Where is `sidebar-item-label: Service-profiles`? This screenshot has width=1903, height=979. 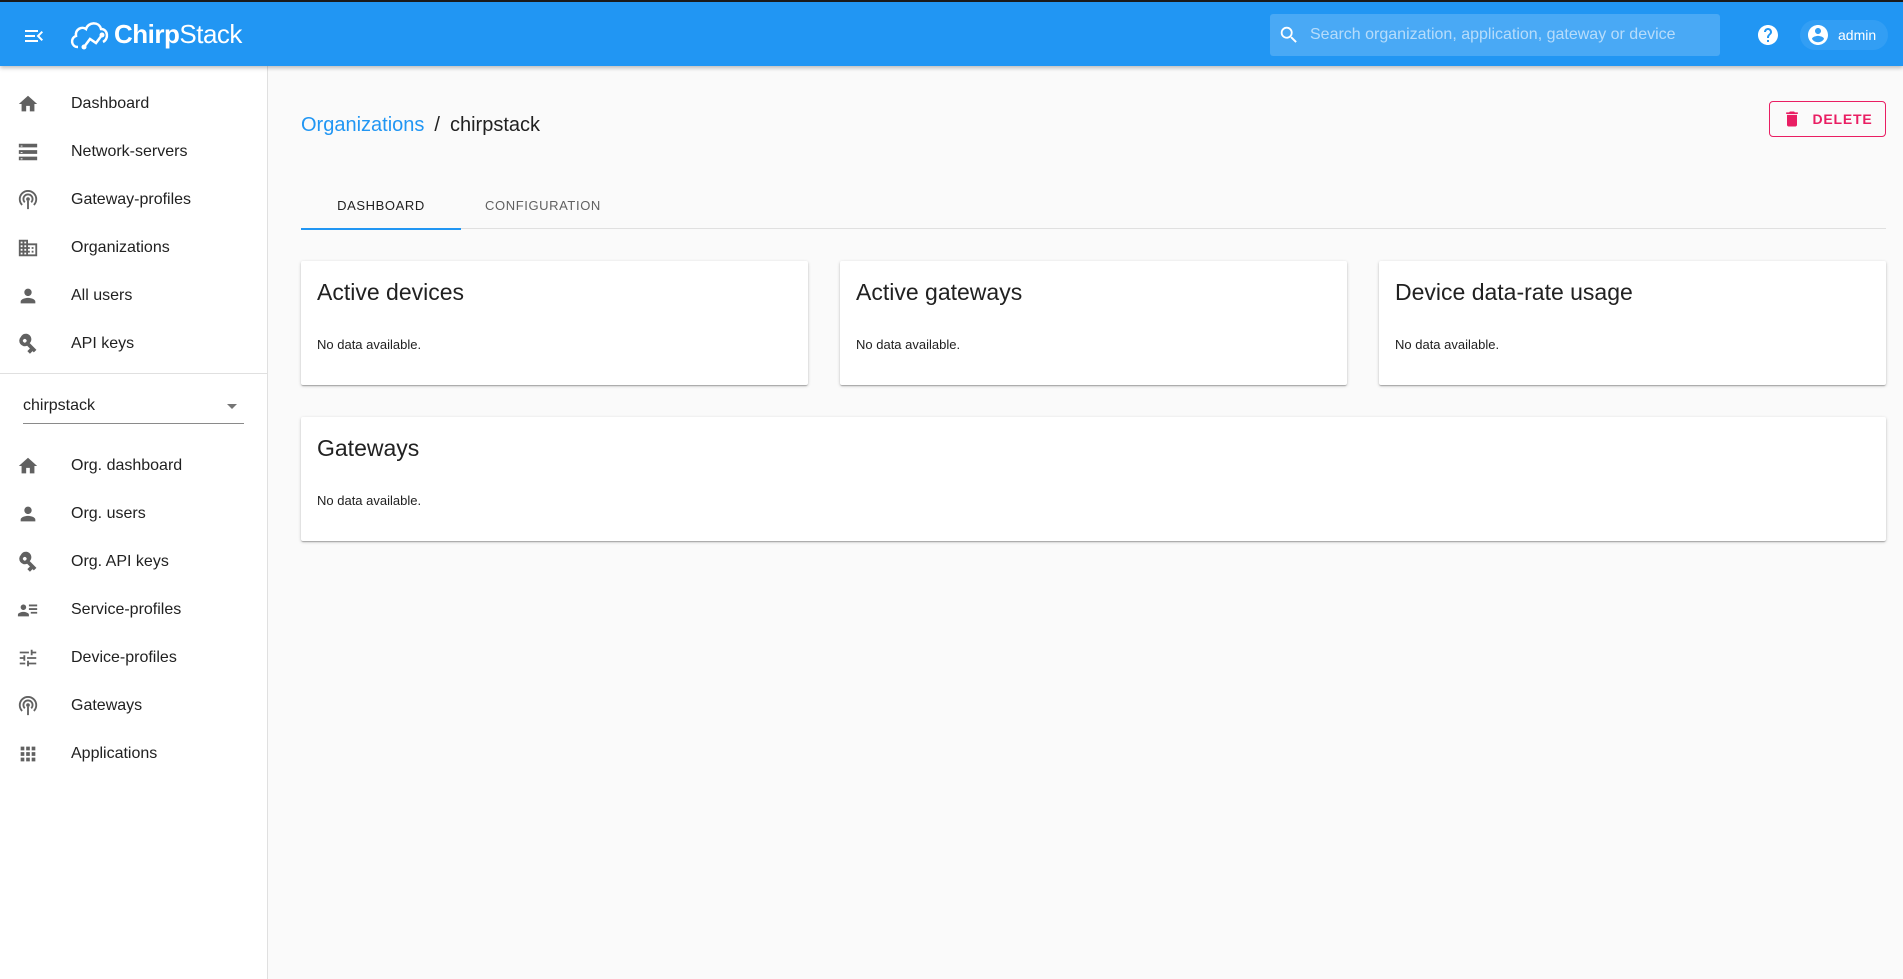
sidebar-item-label: Service-profiles is located at coordinates (126, 609).